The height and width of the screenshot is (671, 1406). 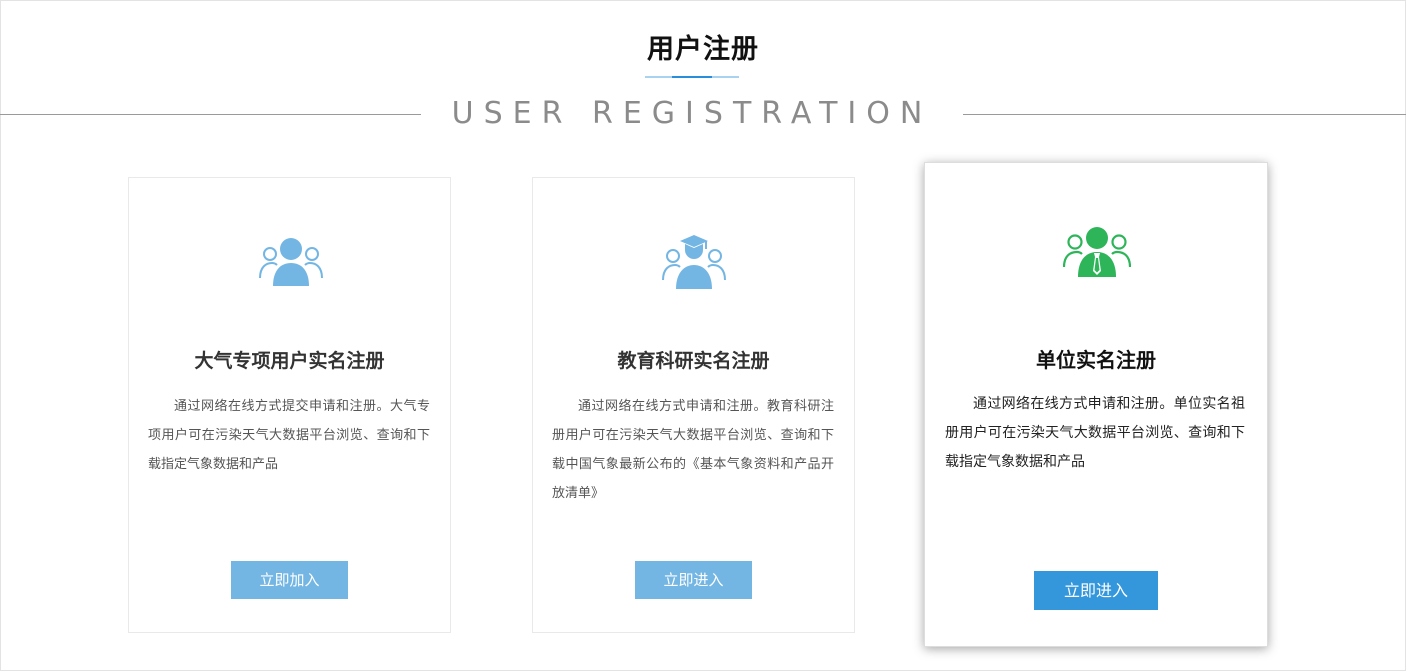 I want to click on business-group-icon, so click(x=1097, y=252).